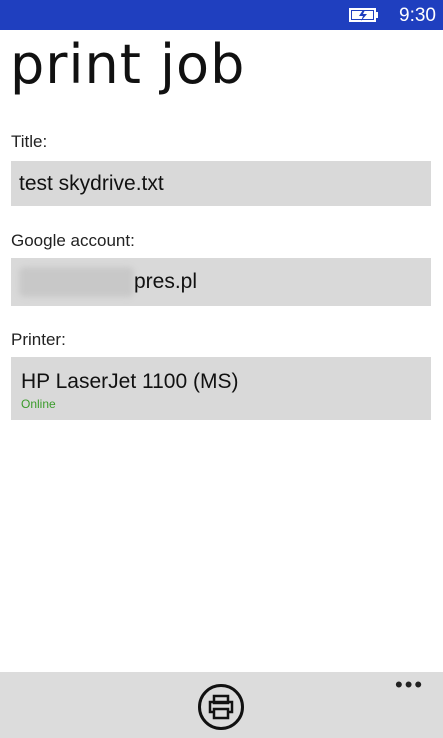  I want to click on clock: 9:30, so click(417, 15).